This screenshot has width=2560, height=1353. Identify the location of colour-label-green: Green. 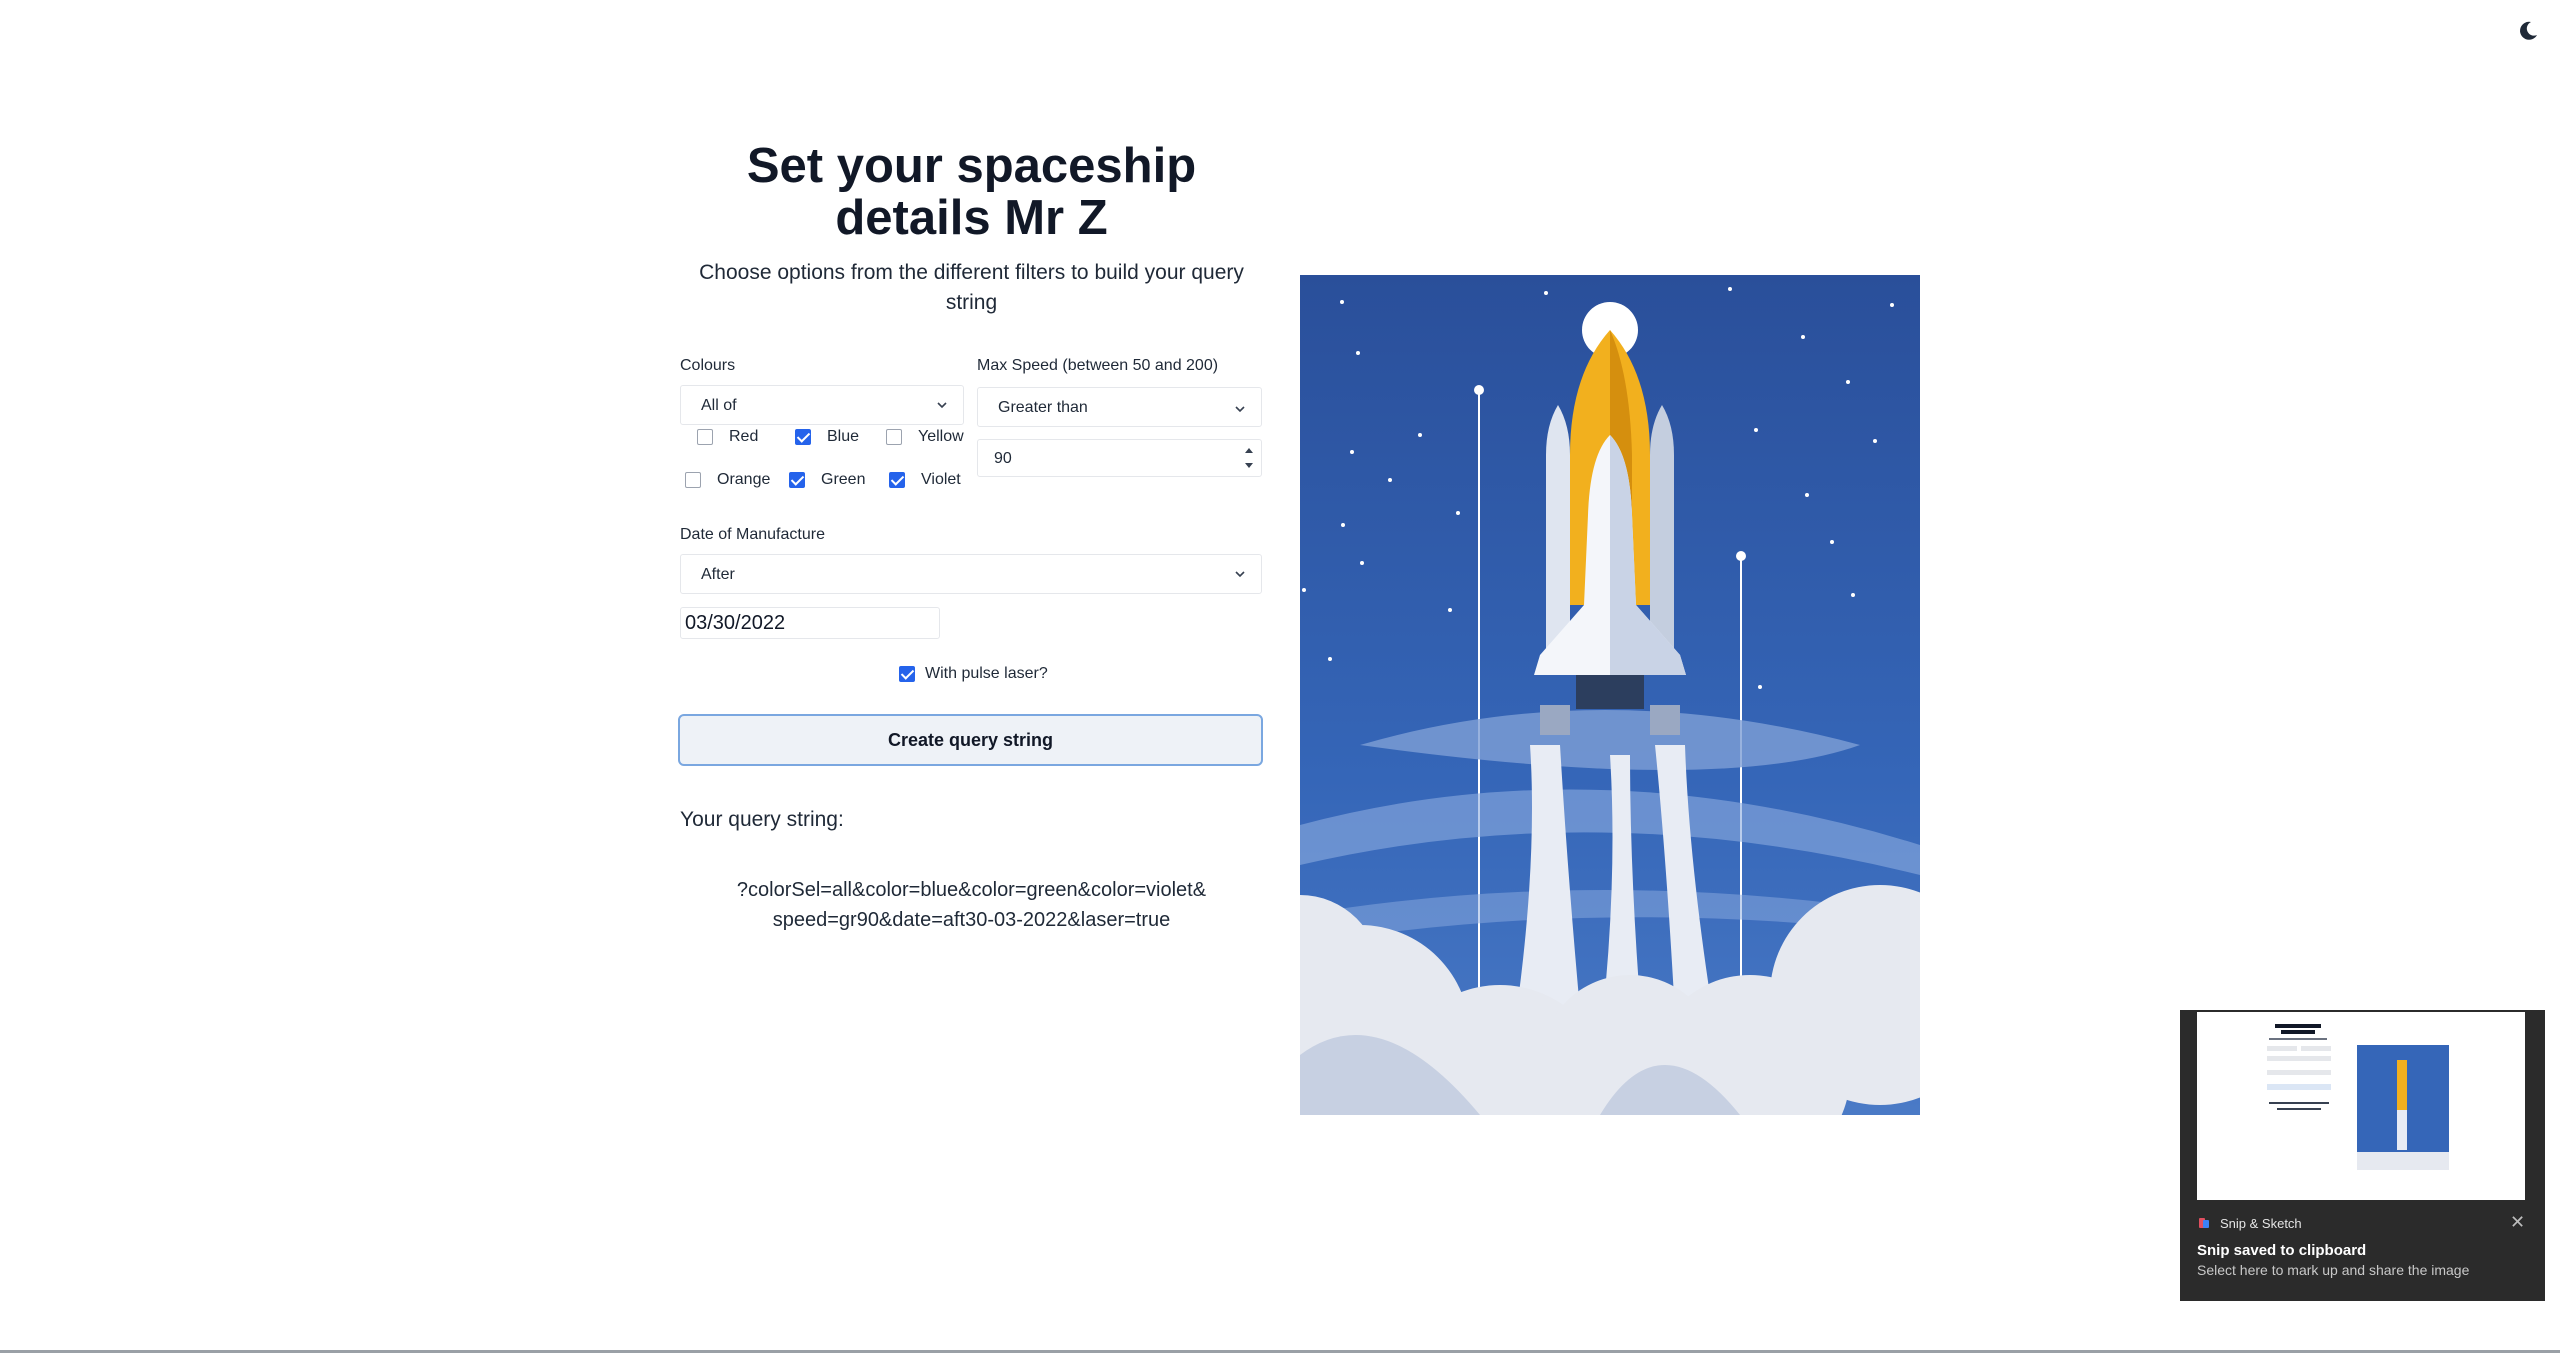
(843, 479).